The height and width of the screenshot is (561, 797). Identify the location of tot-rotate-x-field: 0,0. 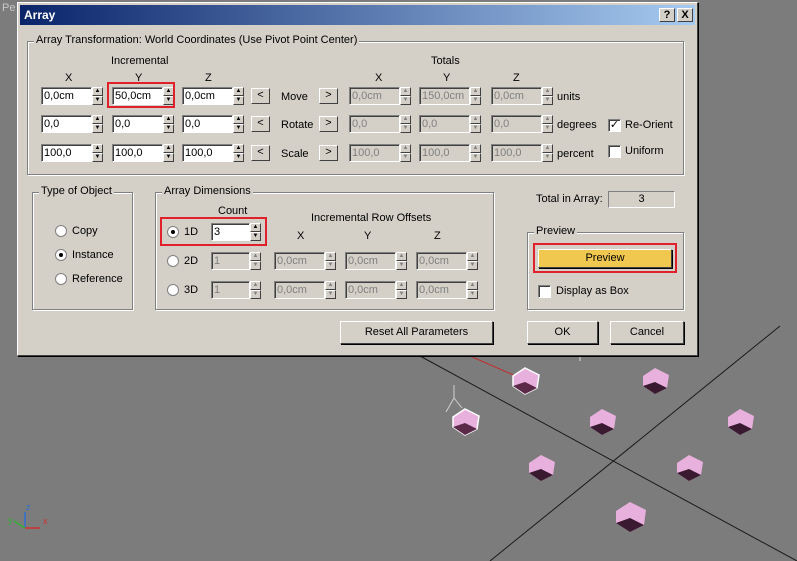
(374, 124).